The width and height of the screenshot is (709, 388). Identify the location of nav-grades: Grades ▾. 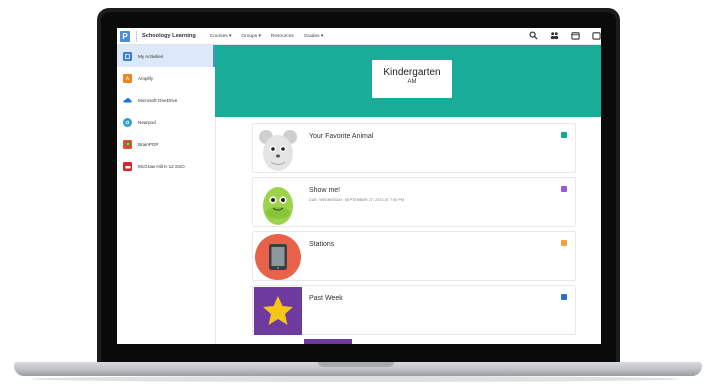
(313, 36).